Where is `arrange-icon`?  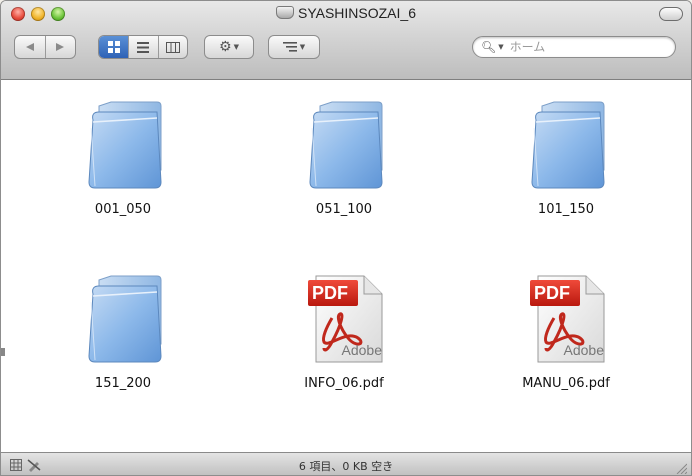 arrange-icon is located at coordinates (289, 47).